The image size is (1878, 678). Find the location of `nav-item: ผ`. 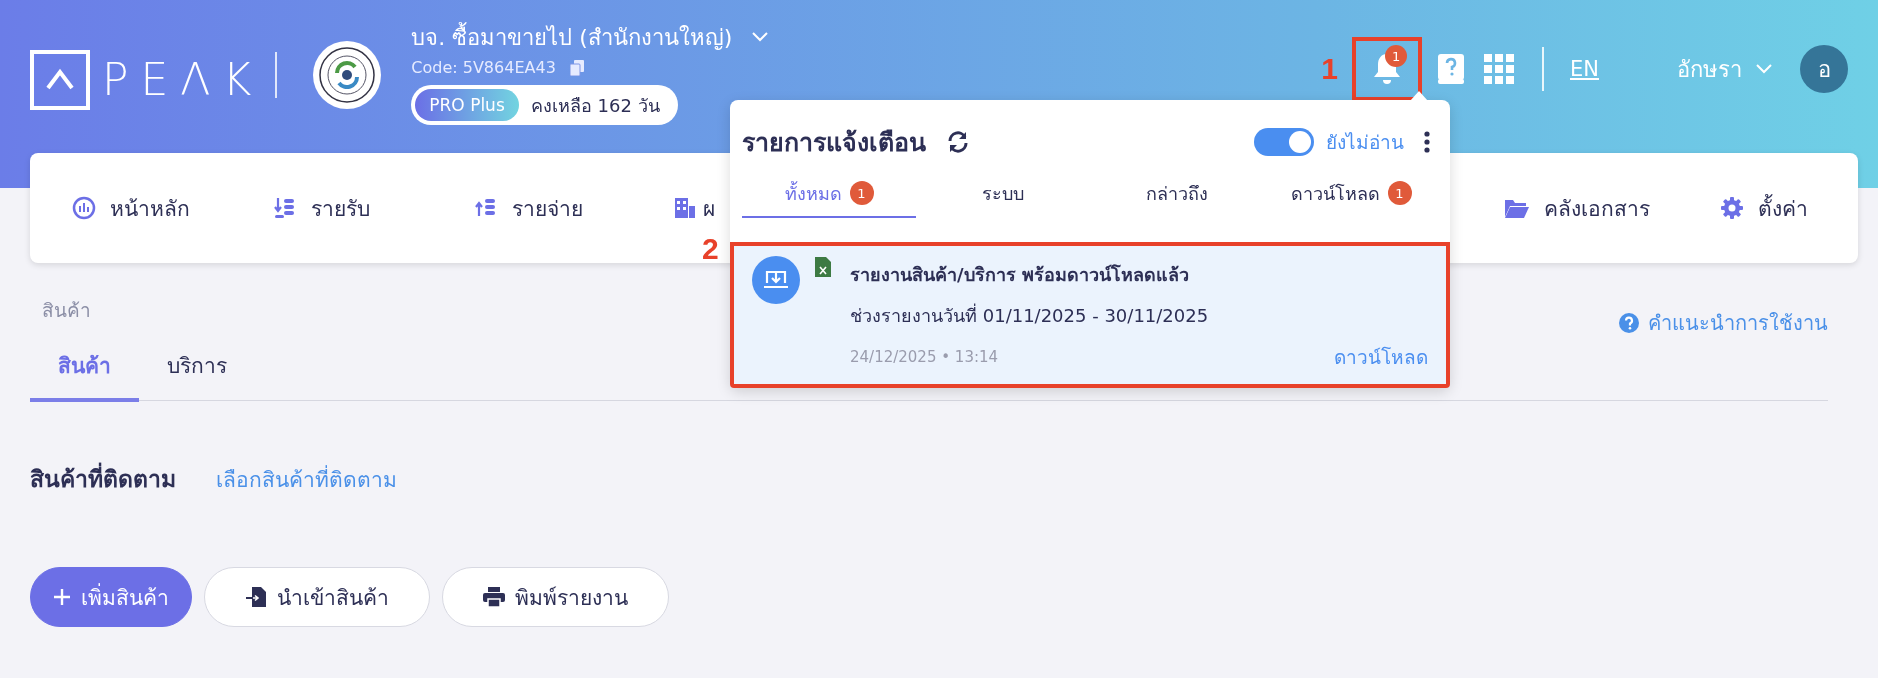

nav-item: ผ is located at coordinates (694, 208).